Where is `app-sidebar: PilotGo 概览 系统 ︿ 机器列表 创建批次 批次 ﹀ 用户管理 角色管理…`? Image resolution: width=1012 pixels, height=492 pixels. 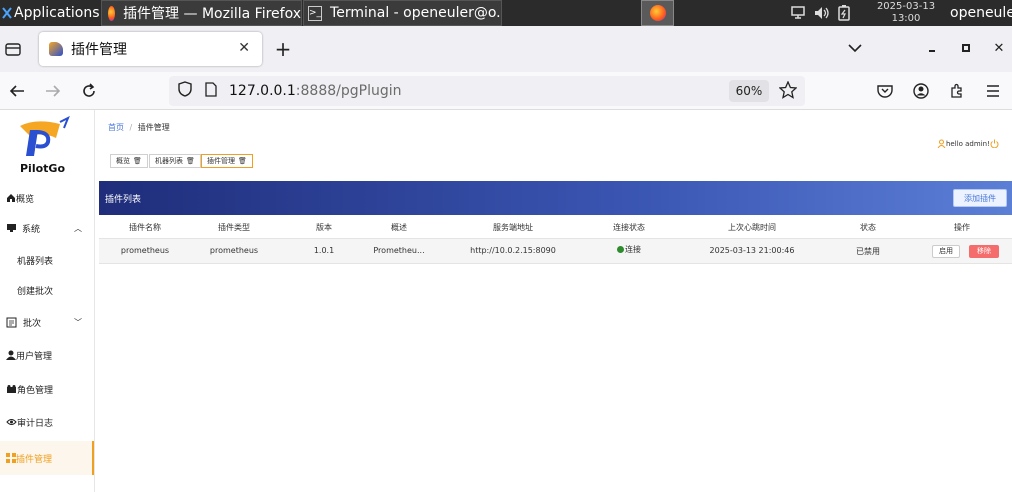
app-sidebar: PilotGo 概览 系统 ︿ 机器列表 创建批次 批次 ﹀ 用户管理 角色管理… is located at coordinates (47, 301).